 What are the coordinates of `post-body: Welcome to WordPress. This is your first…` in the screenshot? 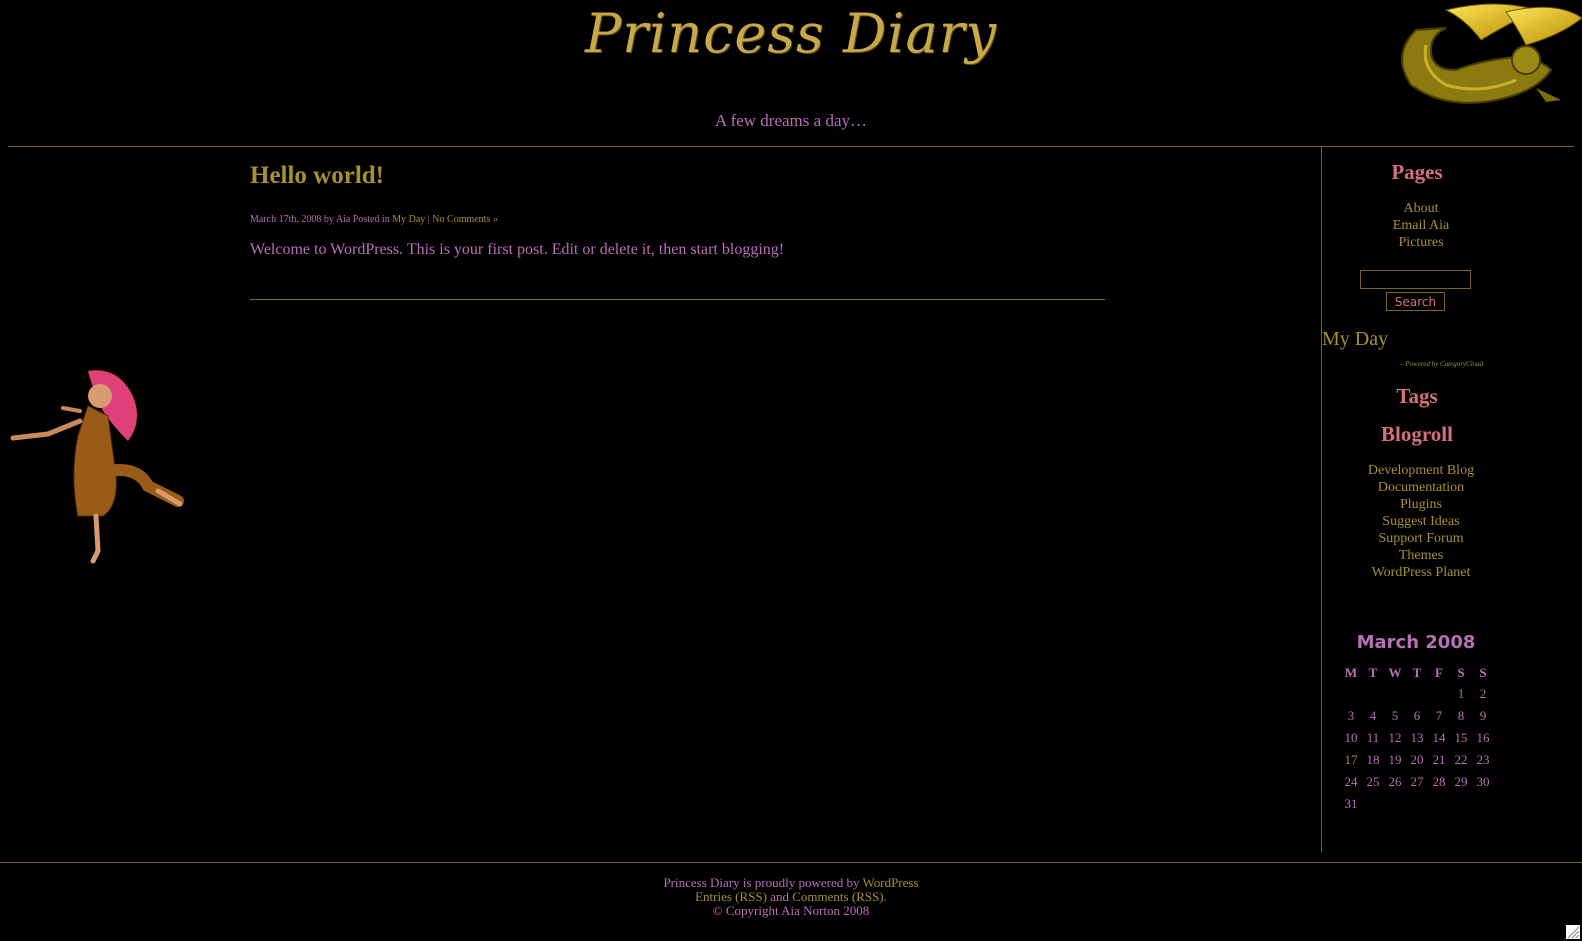 It's located at (517, 249).